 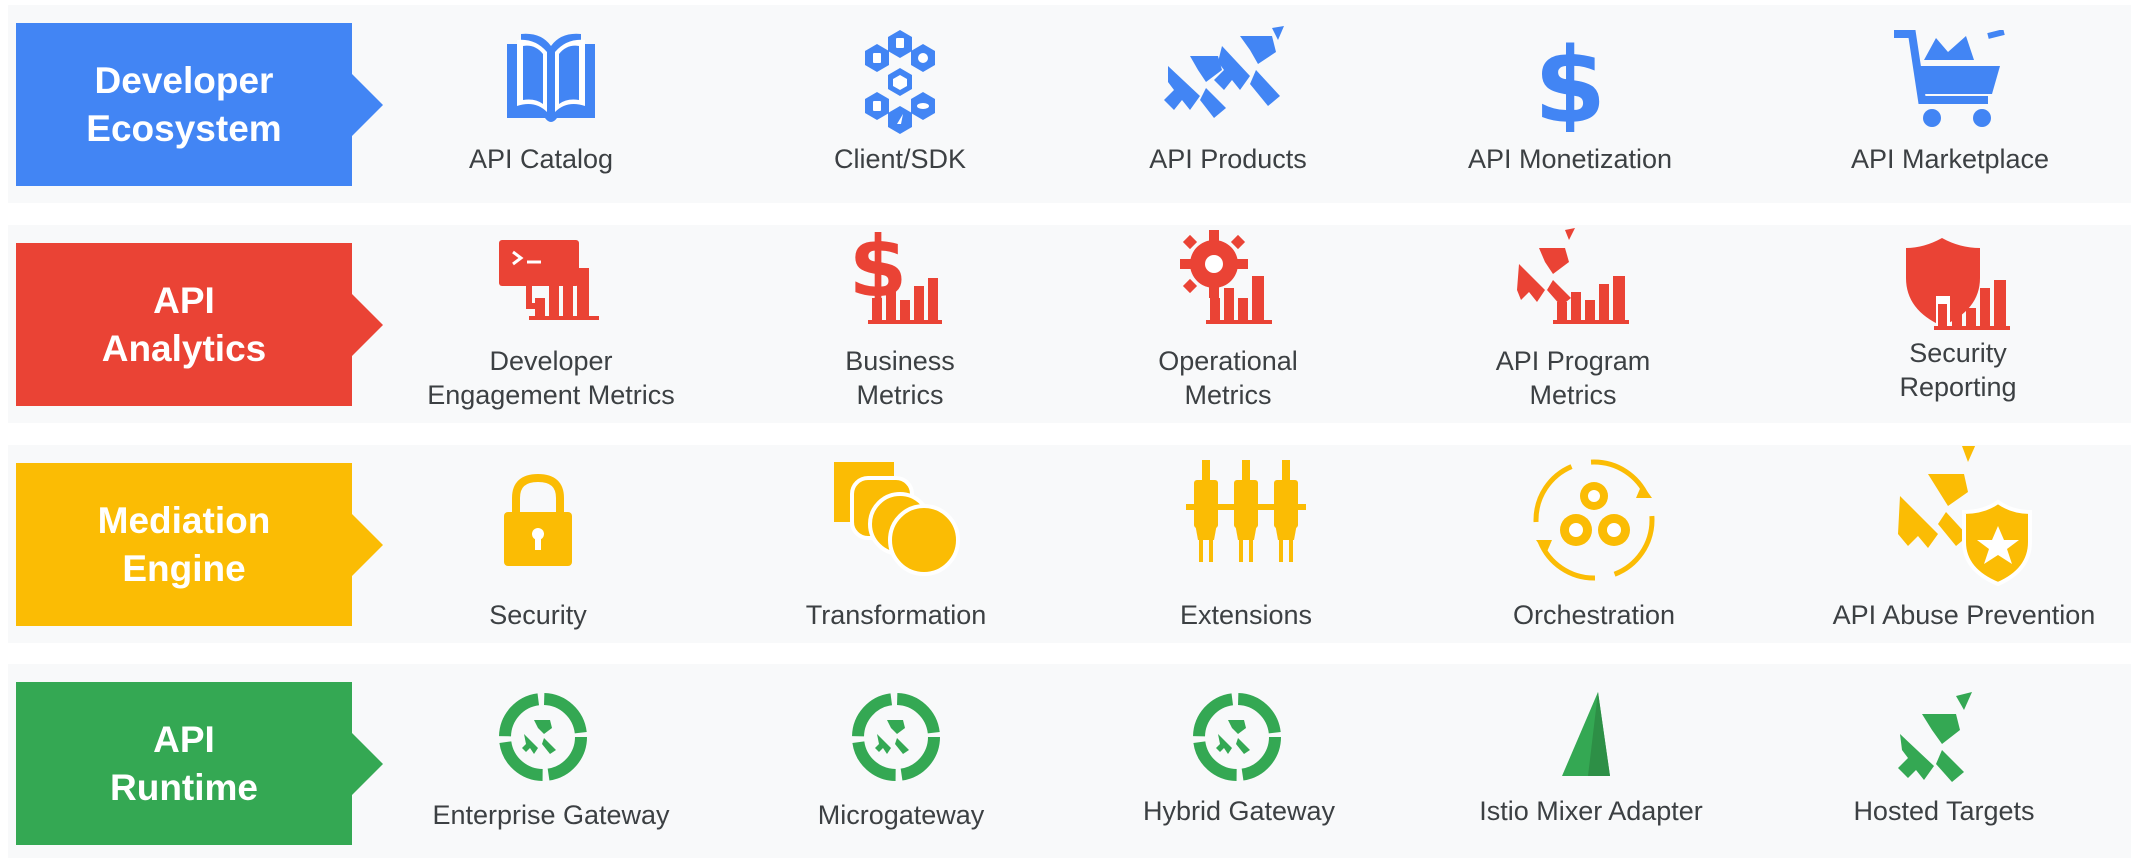 I want to click on api-runtime-label: API Runtime, so click(x=199, y=763).